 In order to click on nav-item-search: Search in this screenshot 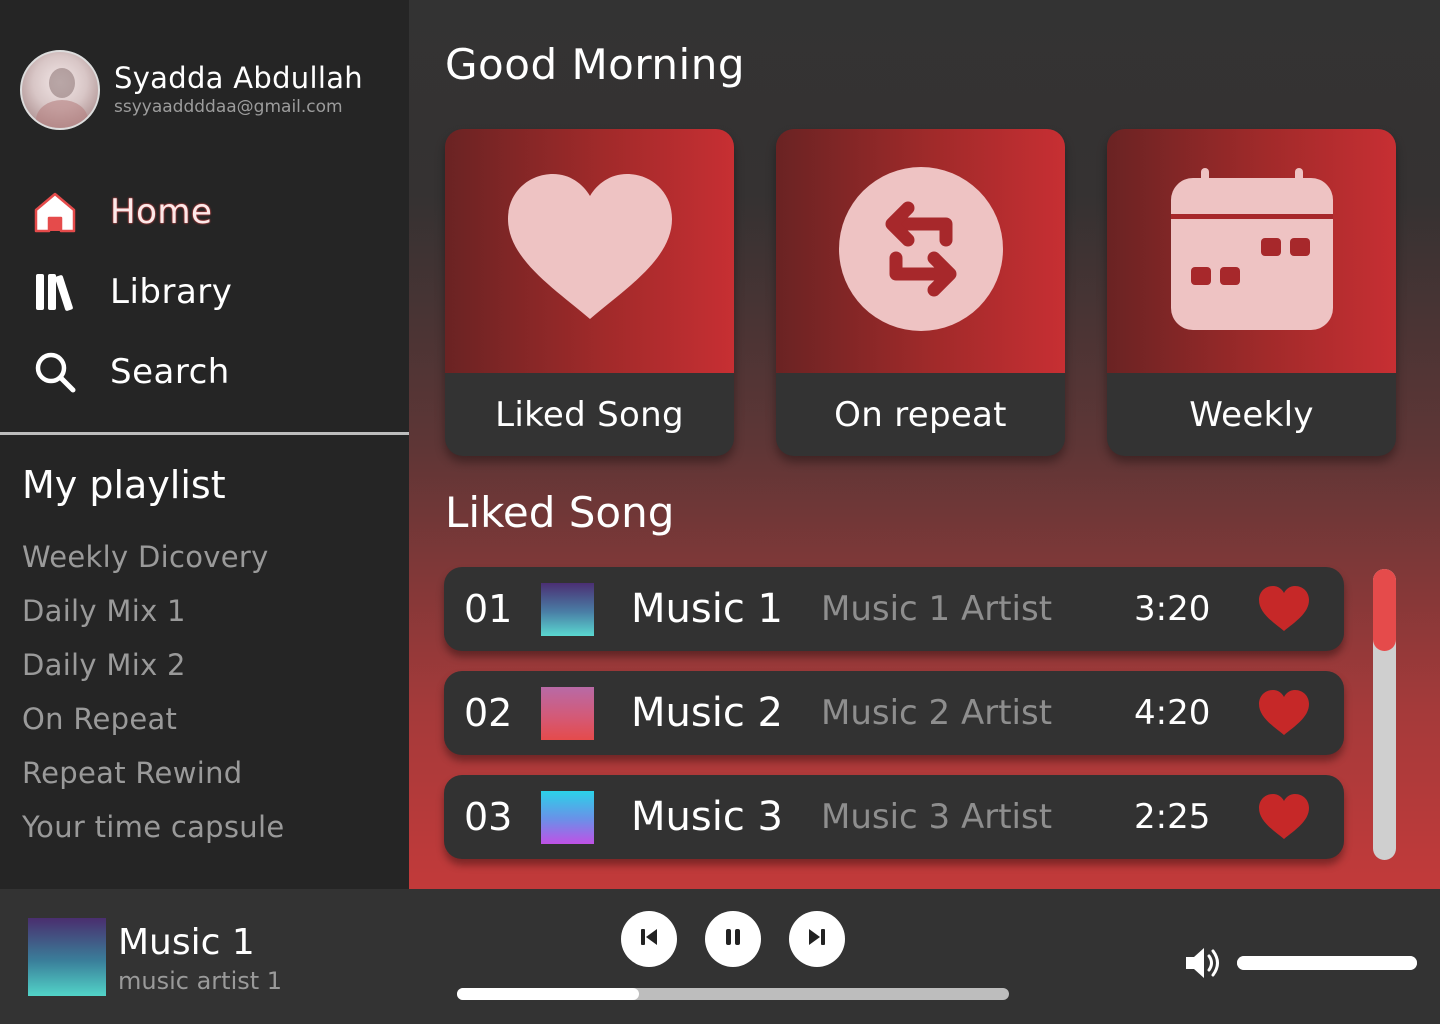, I will do `click(132, 372)`.